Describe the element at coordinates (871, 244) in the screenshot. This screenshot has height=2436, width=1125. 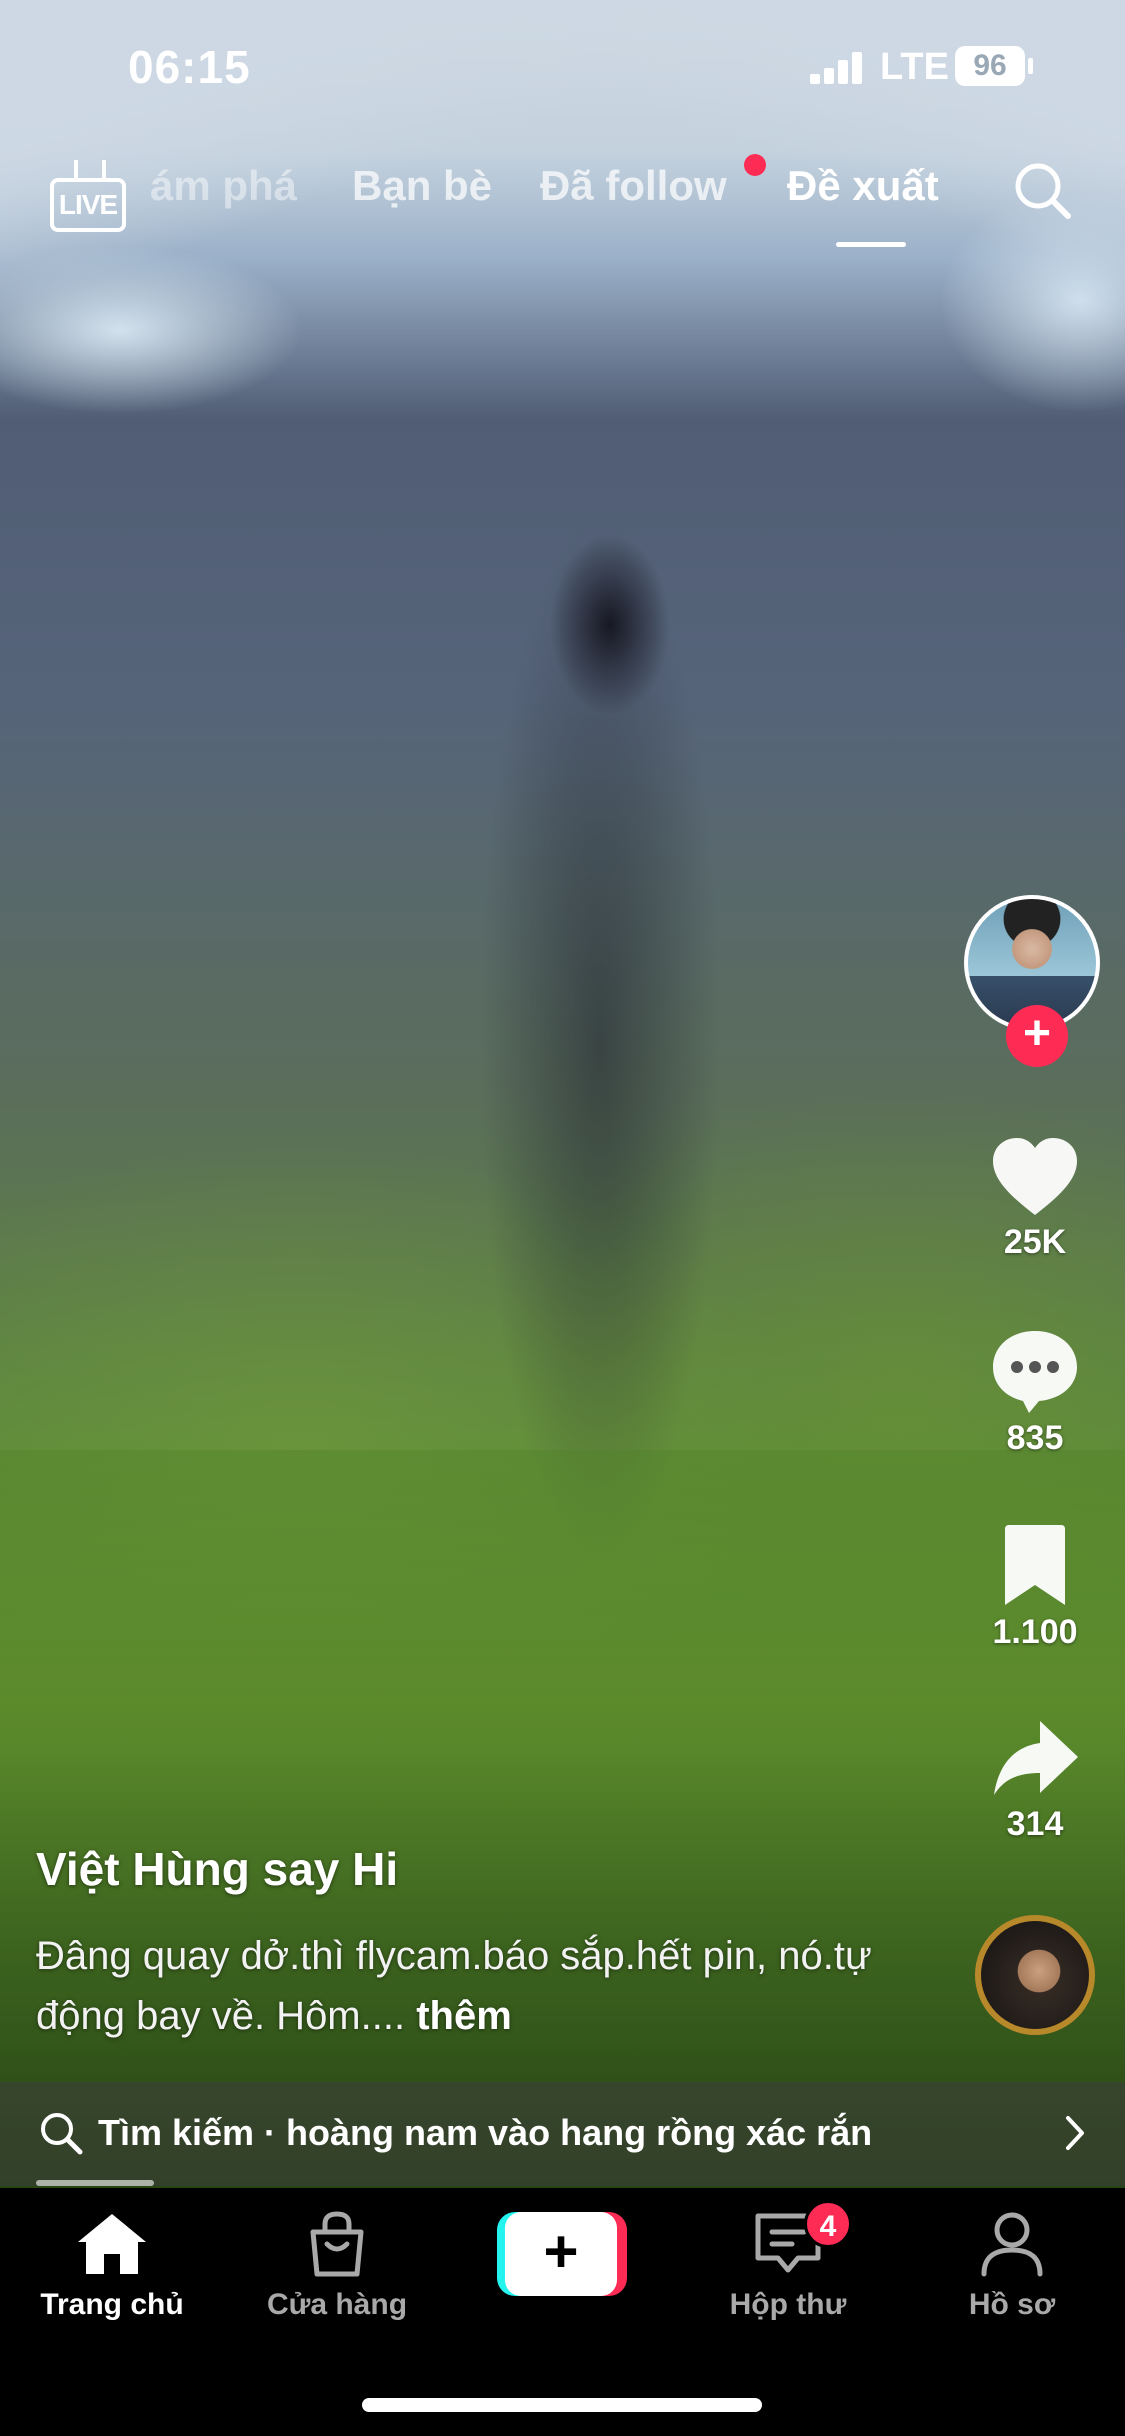
I see `active-tab-indicator` at that location.